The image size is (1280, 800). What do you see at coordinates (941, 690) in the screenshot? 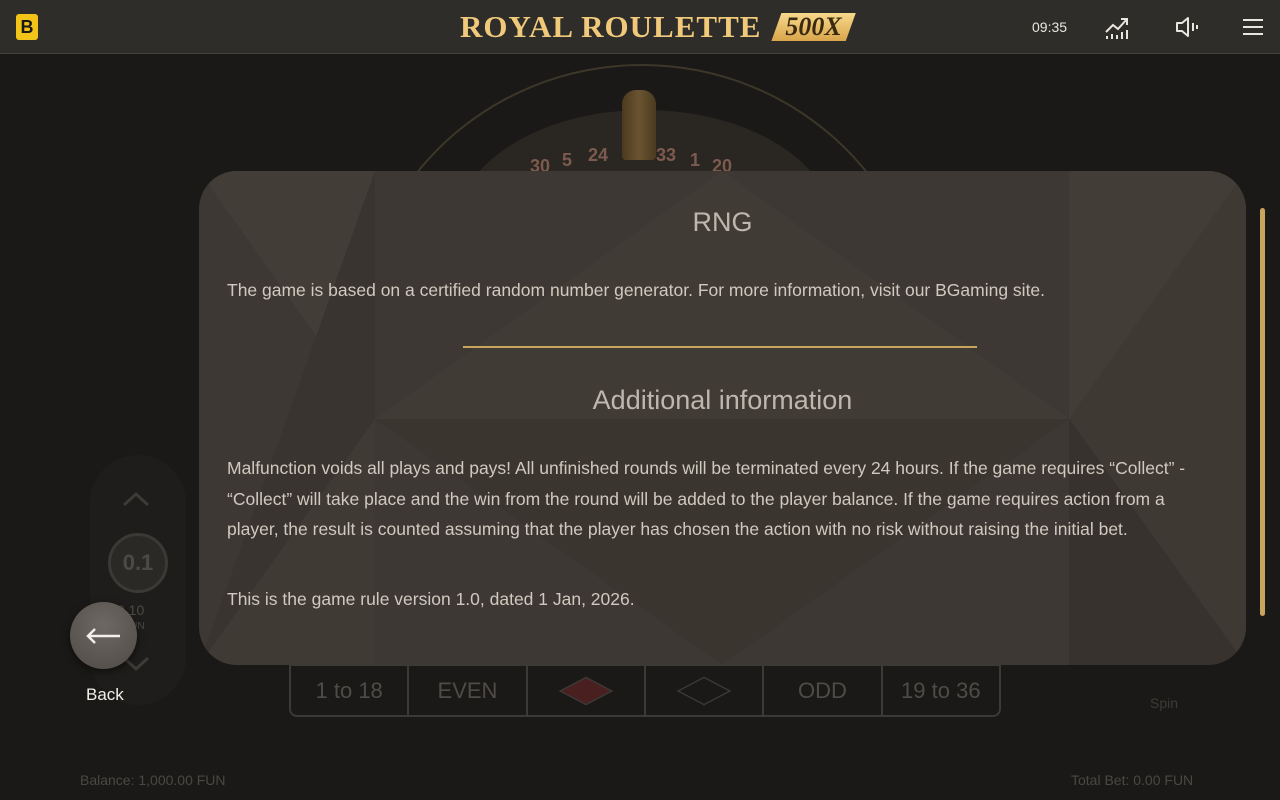
I see `bet-high: 19 to 36` at bounding box center [941, 690].